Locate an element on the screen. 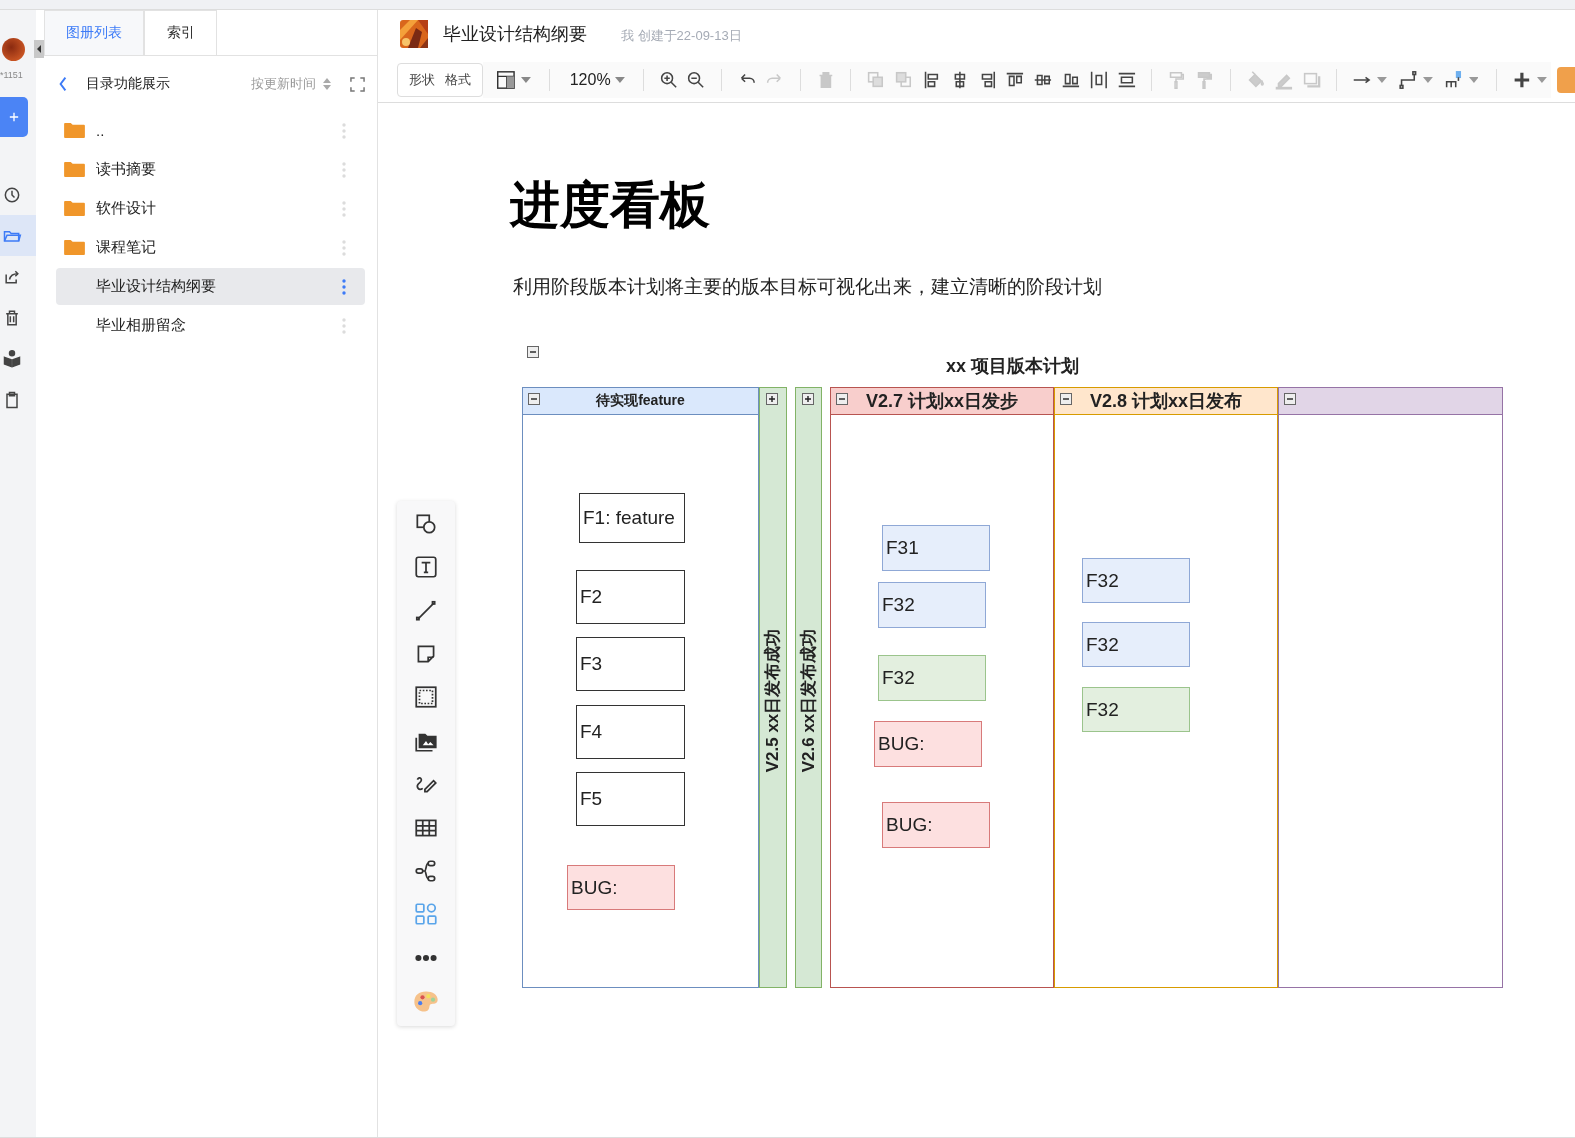 The height and width of the screenshot is (1138, 1575). zoom-level: 120% is located at coordinates (590, 80).